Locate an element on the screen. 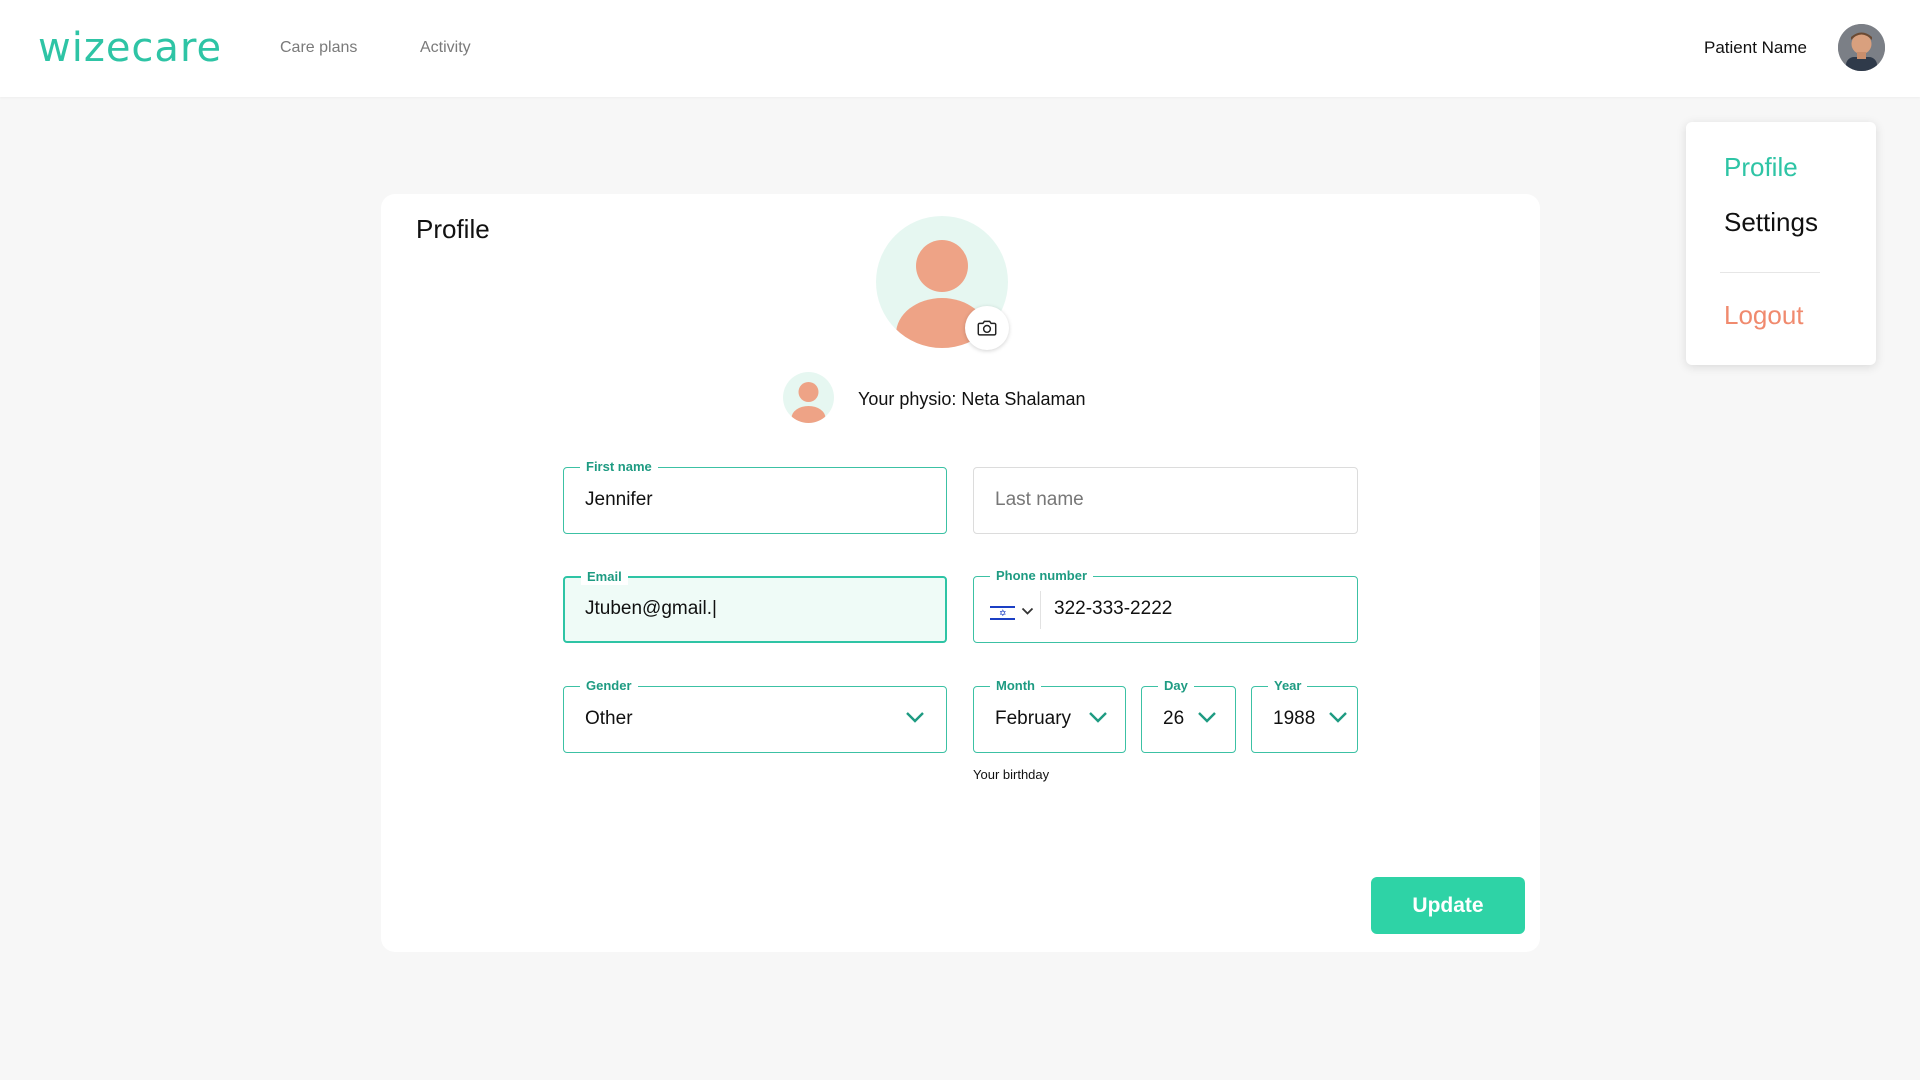 This screenshot has height=1080, width=1920. country-chevron-down-icon is located at coordinates (1027, 611).